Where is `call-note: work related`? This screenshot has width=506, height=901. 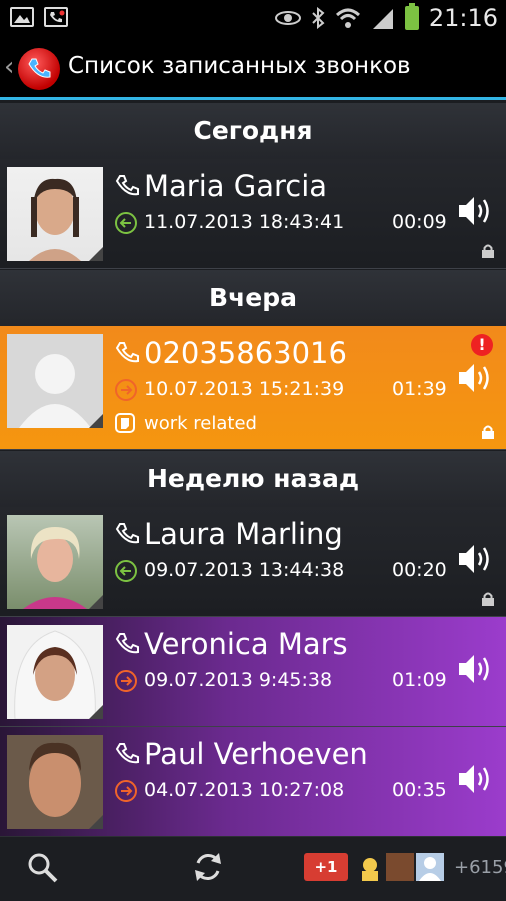
call-note: work related is located at coordinates (200, 423).